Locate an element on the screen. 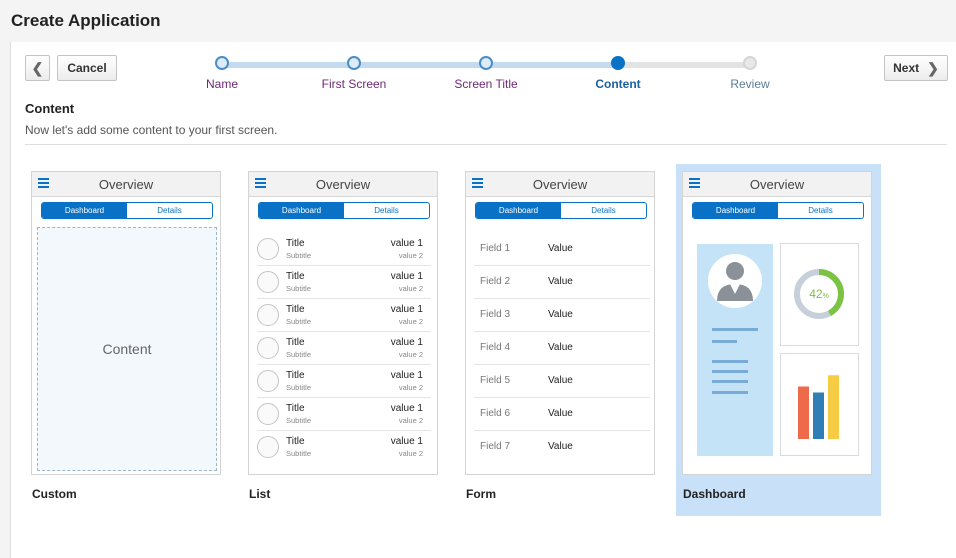 This screenshot has height=558, width=956. template-caption-dashboard: Dashboard is located at coordinates (714, 494).